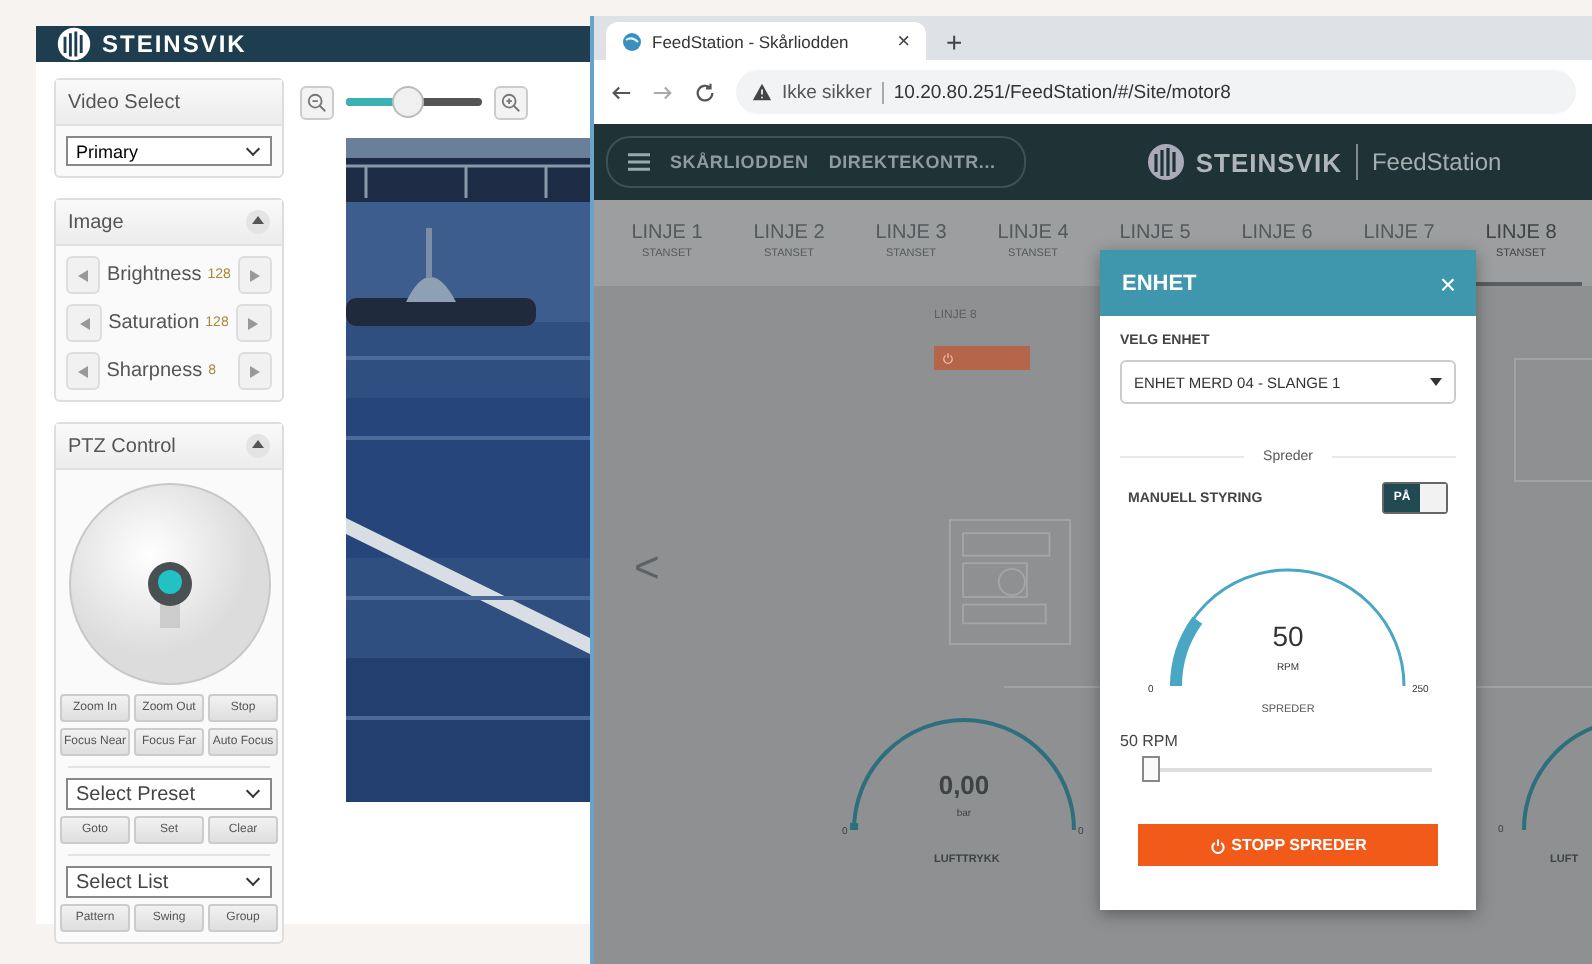 Image resolution: width=1592 pixels, height=964 pixels. What do you see at coordinates (169, 794) in the screenshot?
I see `preset-select: Select Preset` at bounding box center [169, 794].